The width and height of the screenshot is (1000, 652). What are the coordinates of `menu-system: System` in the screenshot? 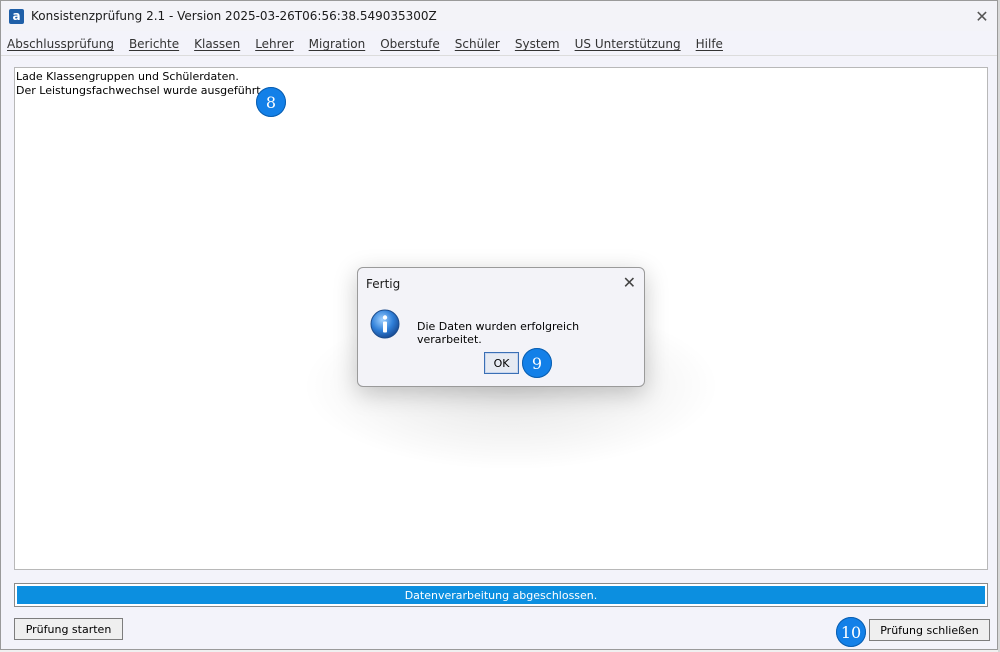 It's located at (538, 44).